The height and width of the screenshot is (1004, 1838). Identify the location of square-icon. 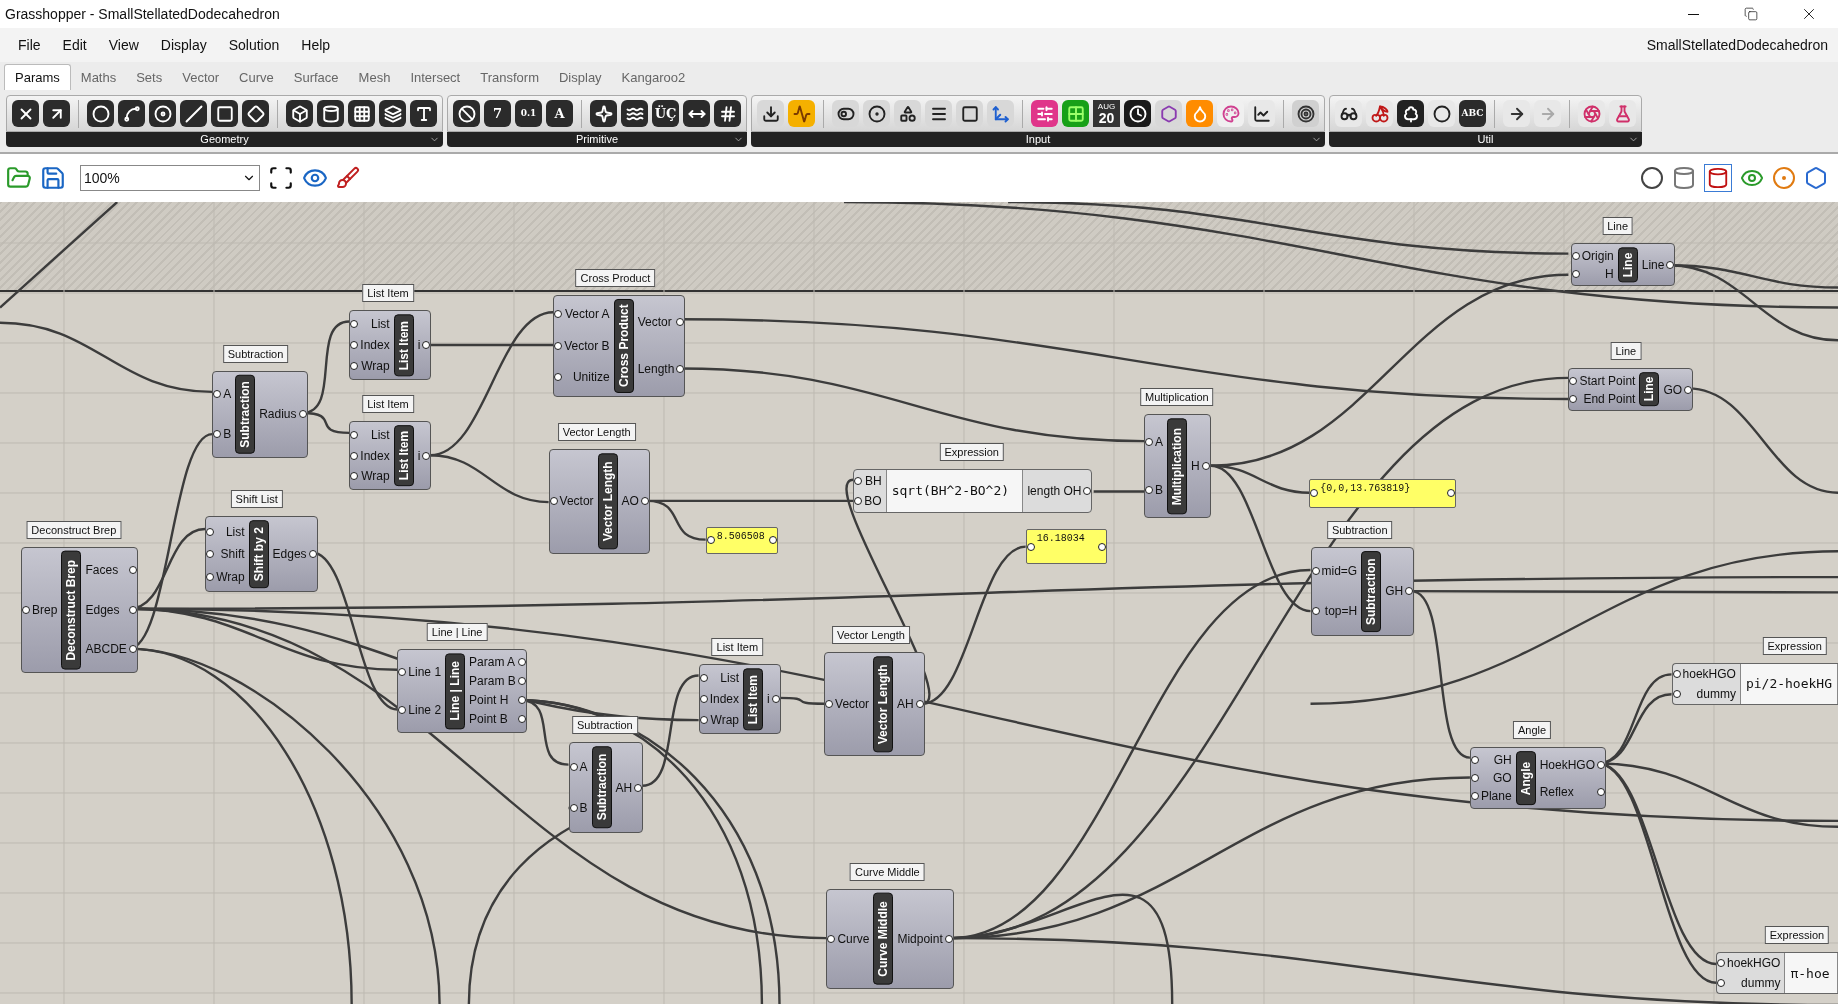
(969, 113).